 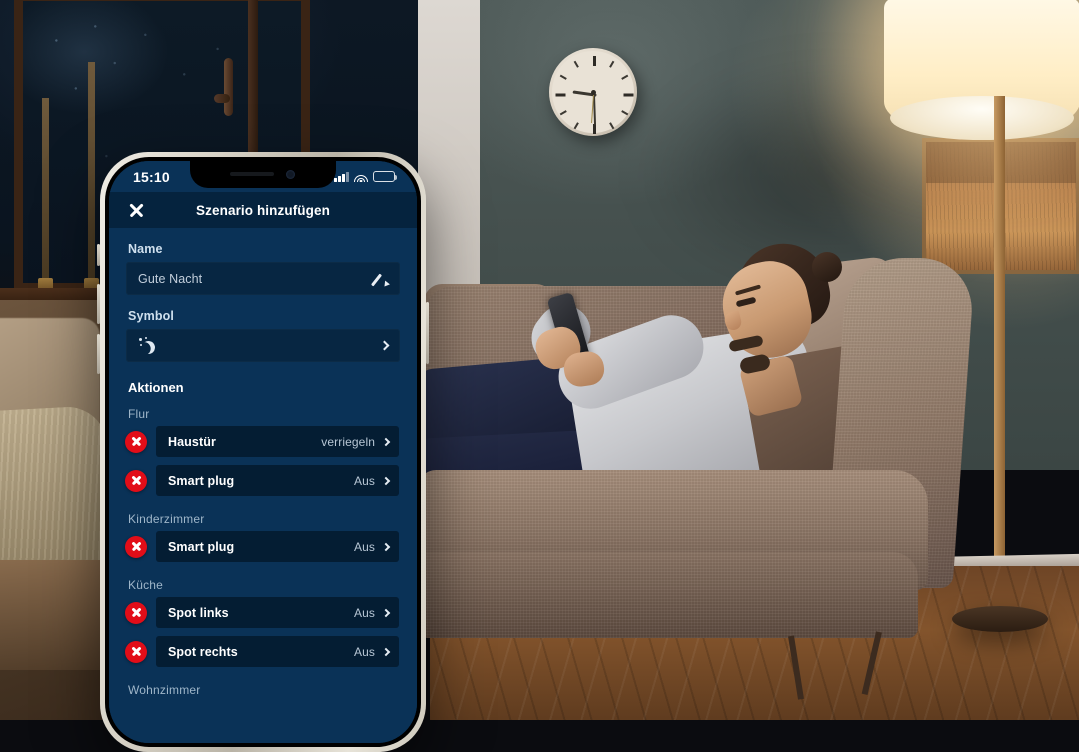 What do you see at coordinates (240, 442) in the screenshot?
I see `action-device-name: Haustür` at bounding box center [240, 442].